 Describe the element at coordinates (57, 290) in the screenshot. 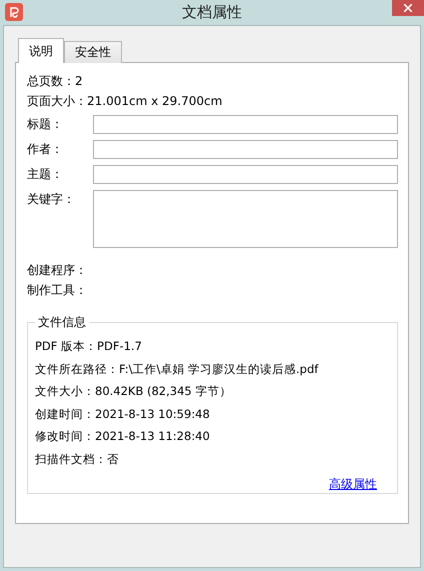

I see `meta-label: 制作工具：` at that location.